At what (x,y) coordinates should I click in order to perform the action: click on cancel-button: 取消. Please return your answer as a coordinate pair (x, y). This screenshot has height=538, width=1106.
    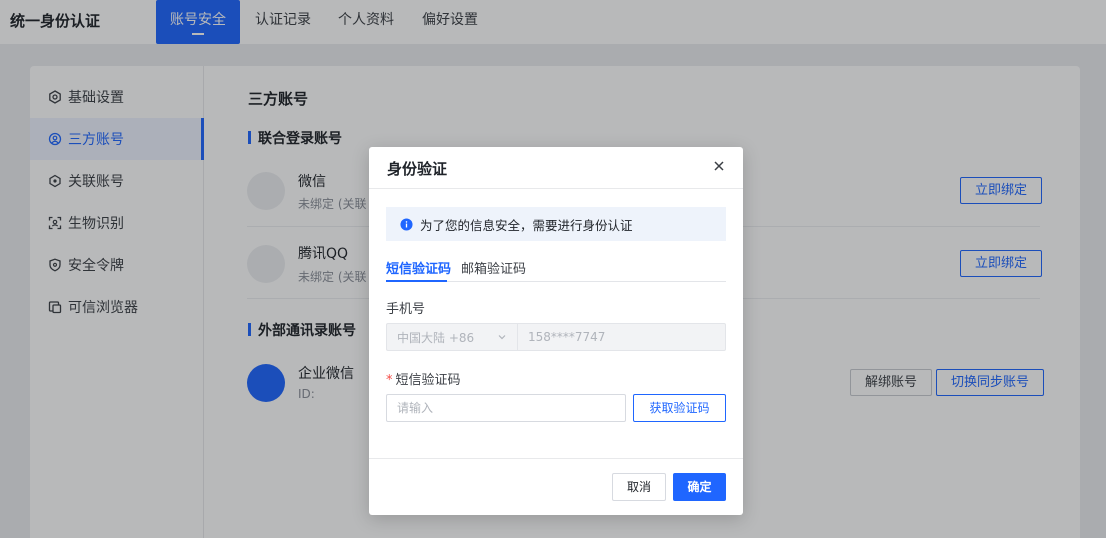
    Looking at the image, I should click on (639, 487).